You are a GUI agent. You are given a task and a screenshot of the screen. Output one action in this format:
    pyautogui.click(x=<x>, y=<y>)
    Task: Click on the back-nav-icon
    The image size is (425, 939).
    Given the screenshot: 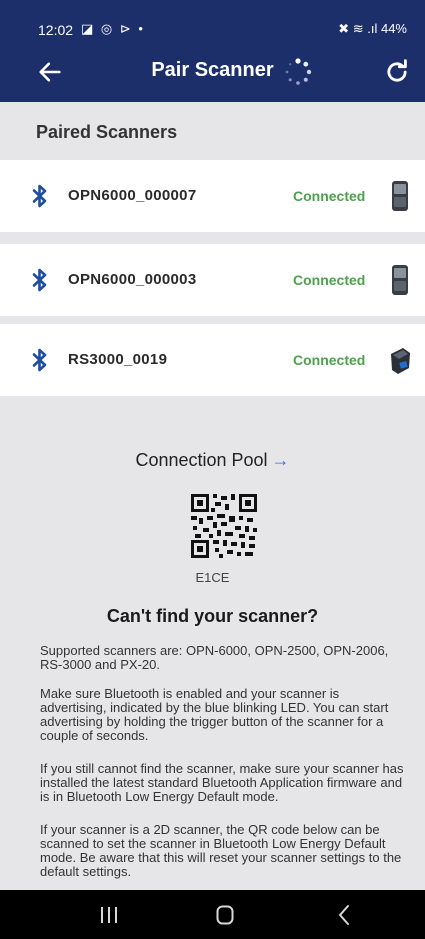 What is the action you would take?
    pyautogui.click(x=344, y=915)
    